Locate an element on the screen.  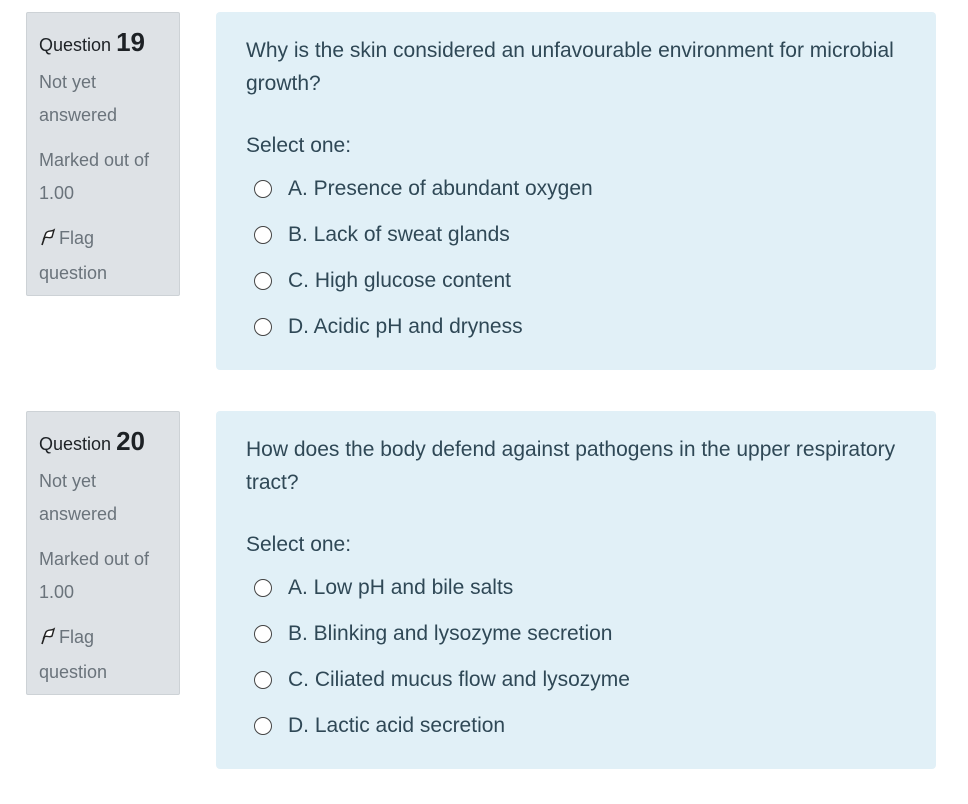
question-number: Question 19 is located at coordinates (103, 42).